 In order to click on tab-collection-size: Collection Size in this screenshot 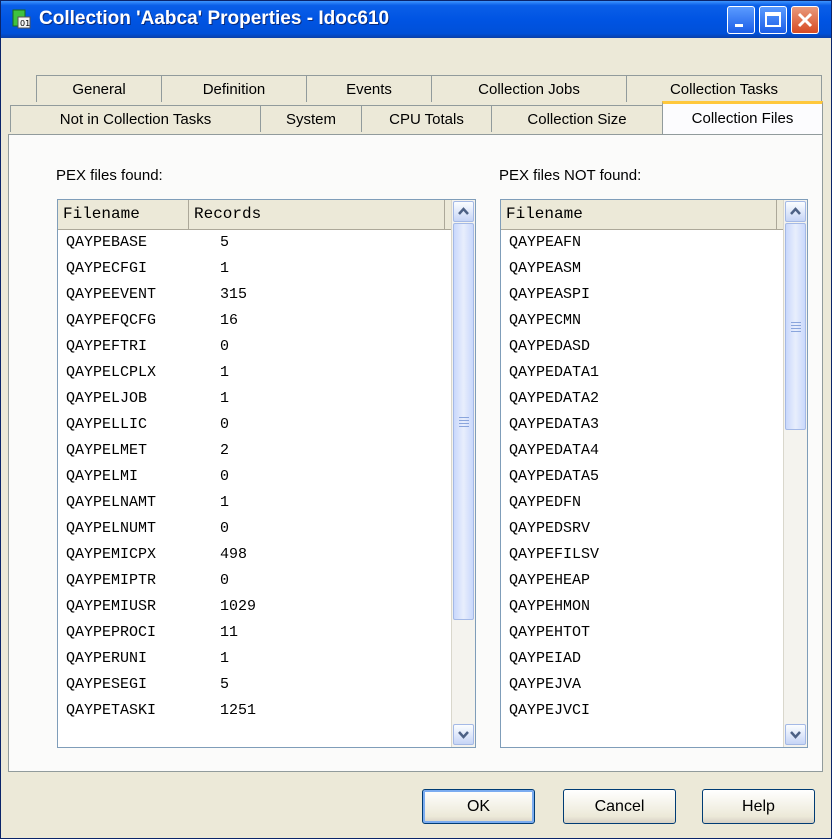, I will do `click(577, 118)`.